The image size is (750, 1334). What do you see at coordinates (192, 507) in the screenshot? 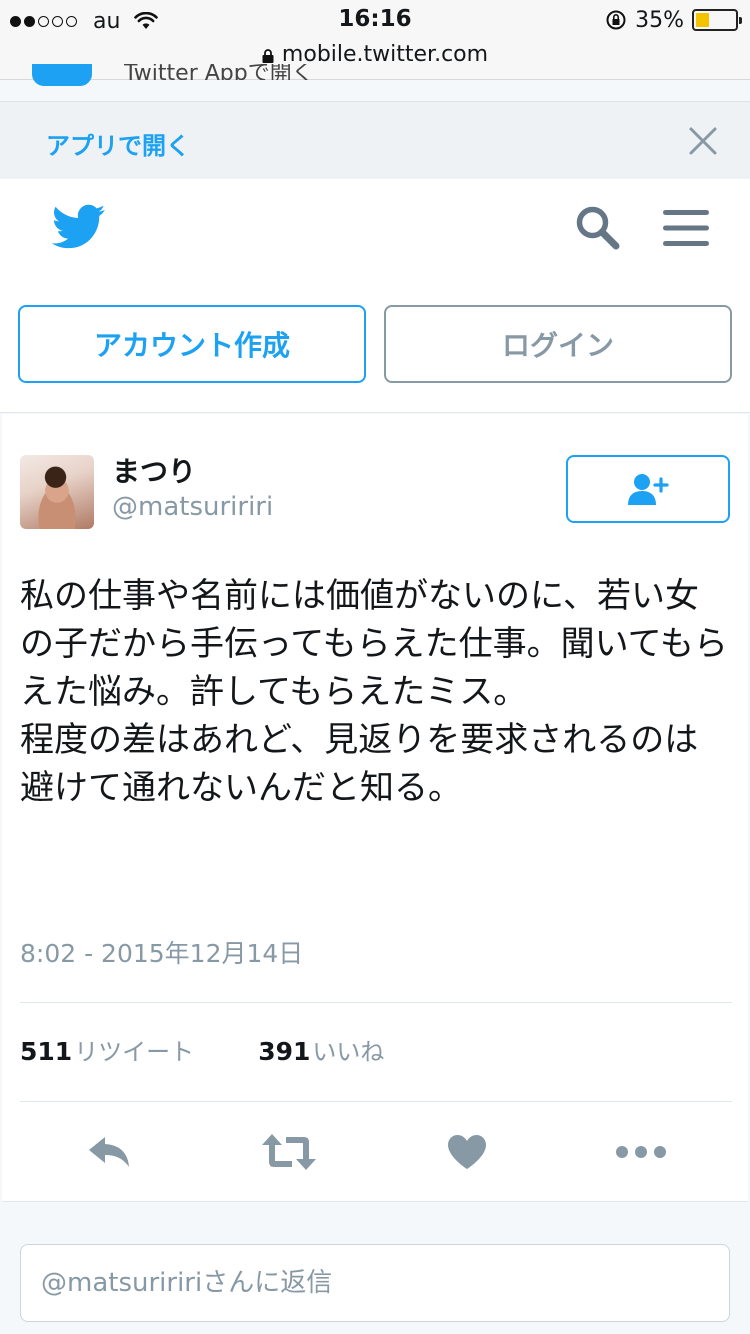
I see `user-handle: @matsuririri` at bounding box center [192, 507].